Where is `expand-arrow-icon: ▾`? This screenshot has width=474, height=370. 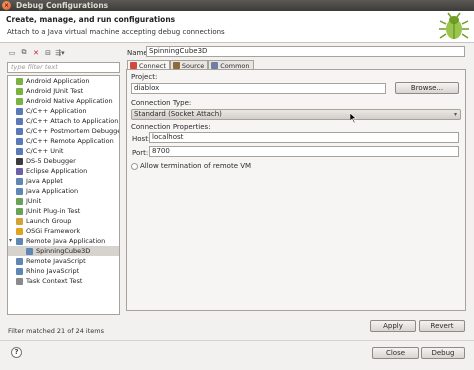 expand-arrow-icon: ▾ is located at coordinates (10, 241).